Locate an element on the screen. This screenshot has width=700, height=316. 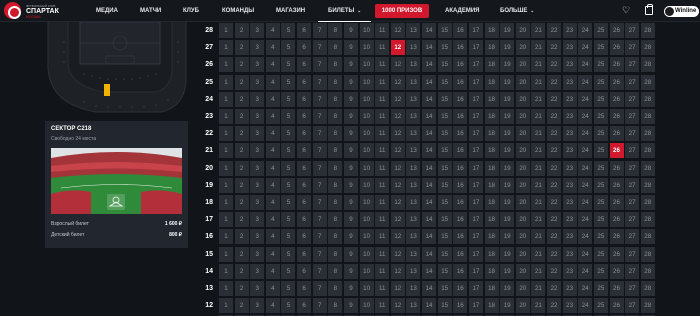
nav-media: МЕДИА is located at coordinates (107, 11).